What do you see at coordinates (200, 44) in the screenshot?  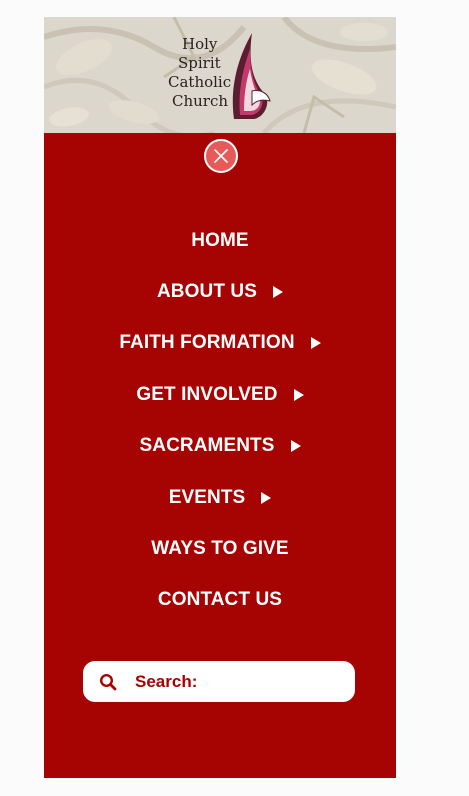 I see `logo-line-1: Holy` at bounding box center [200, 44].